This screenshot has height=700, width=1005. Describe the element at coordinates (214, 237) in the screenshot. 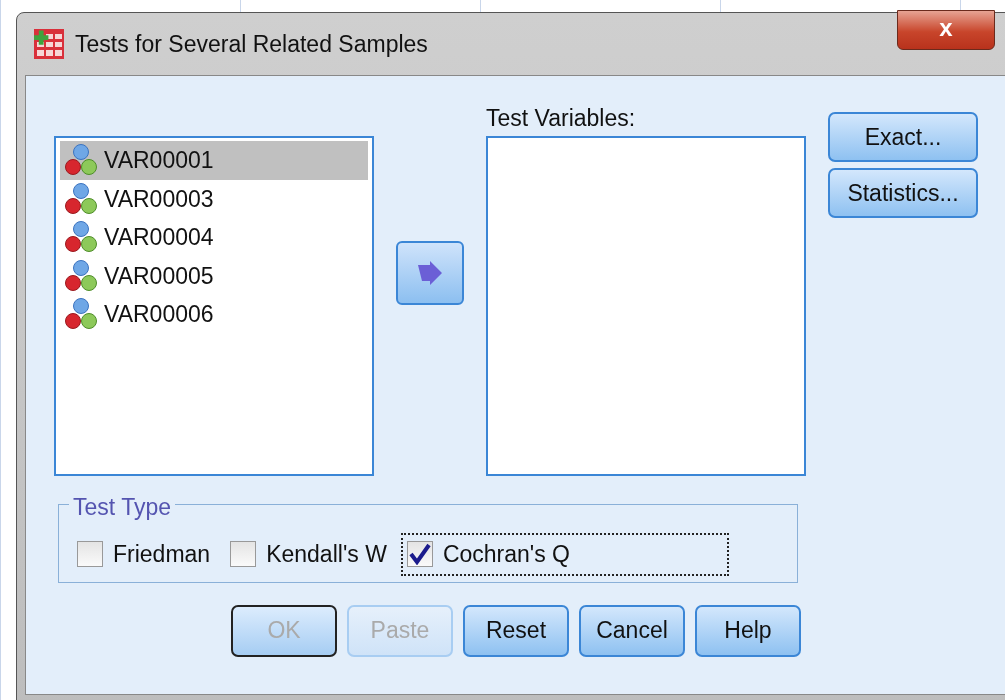

I see `list-item: VAR00004` at that location.